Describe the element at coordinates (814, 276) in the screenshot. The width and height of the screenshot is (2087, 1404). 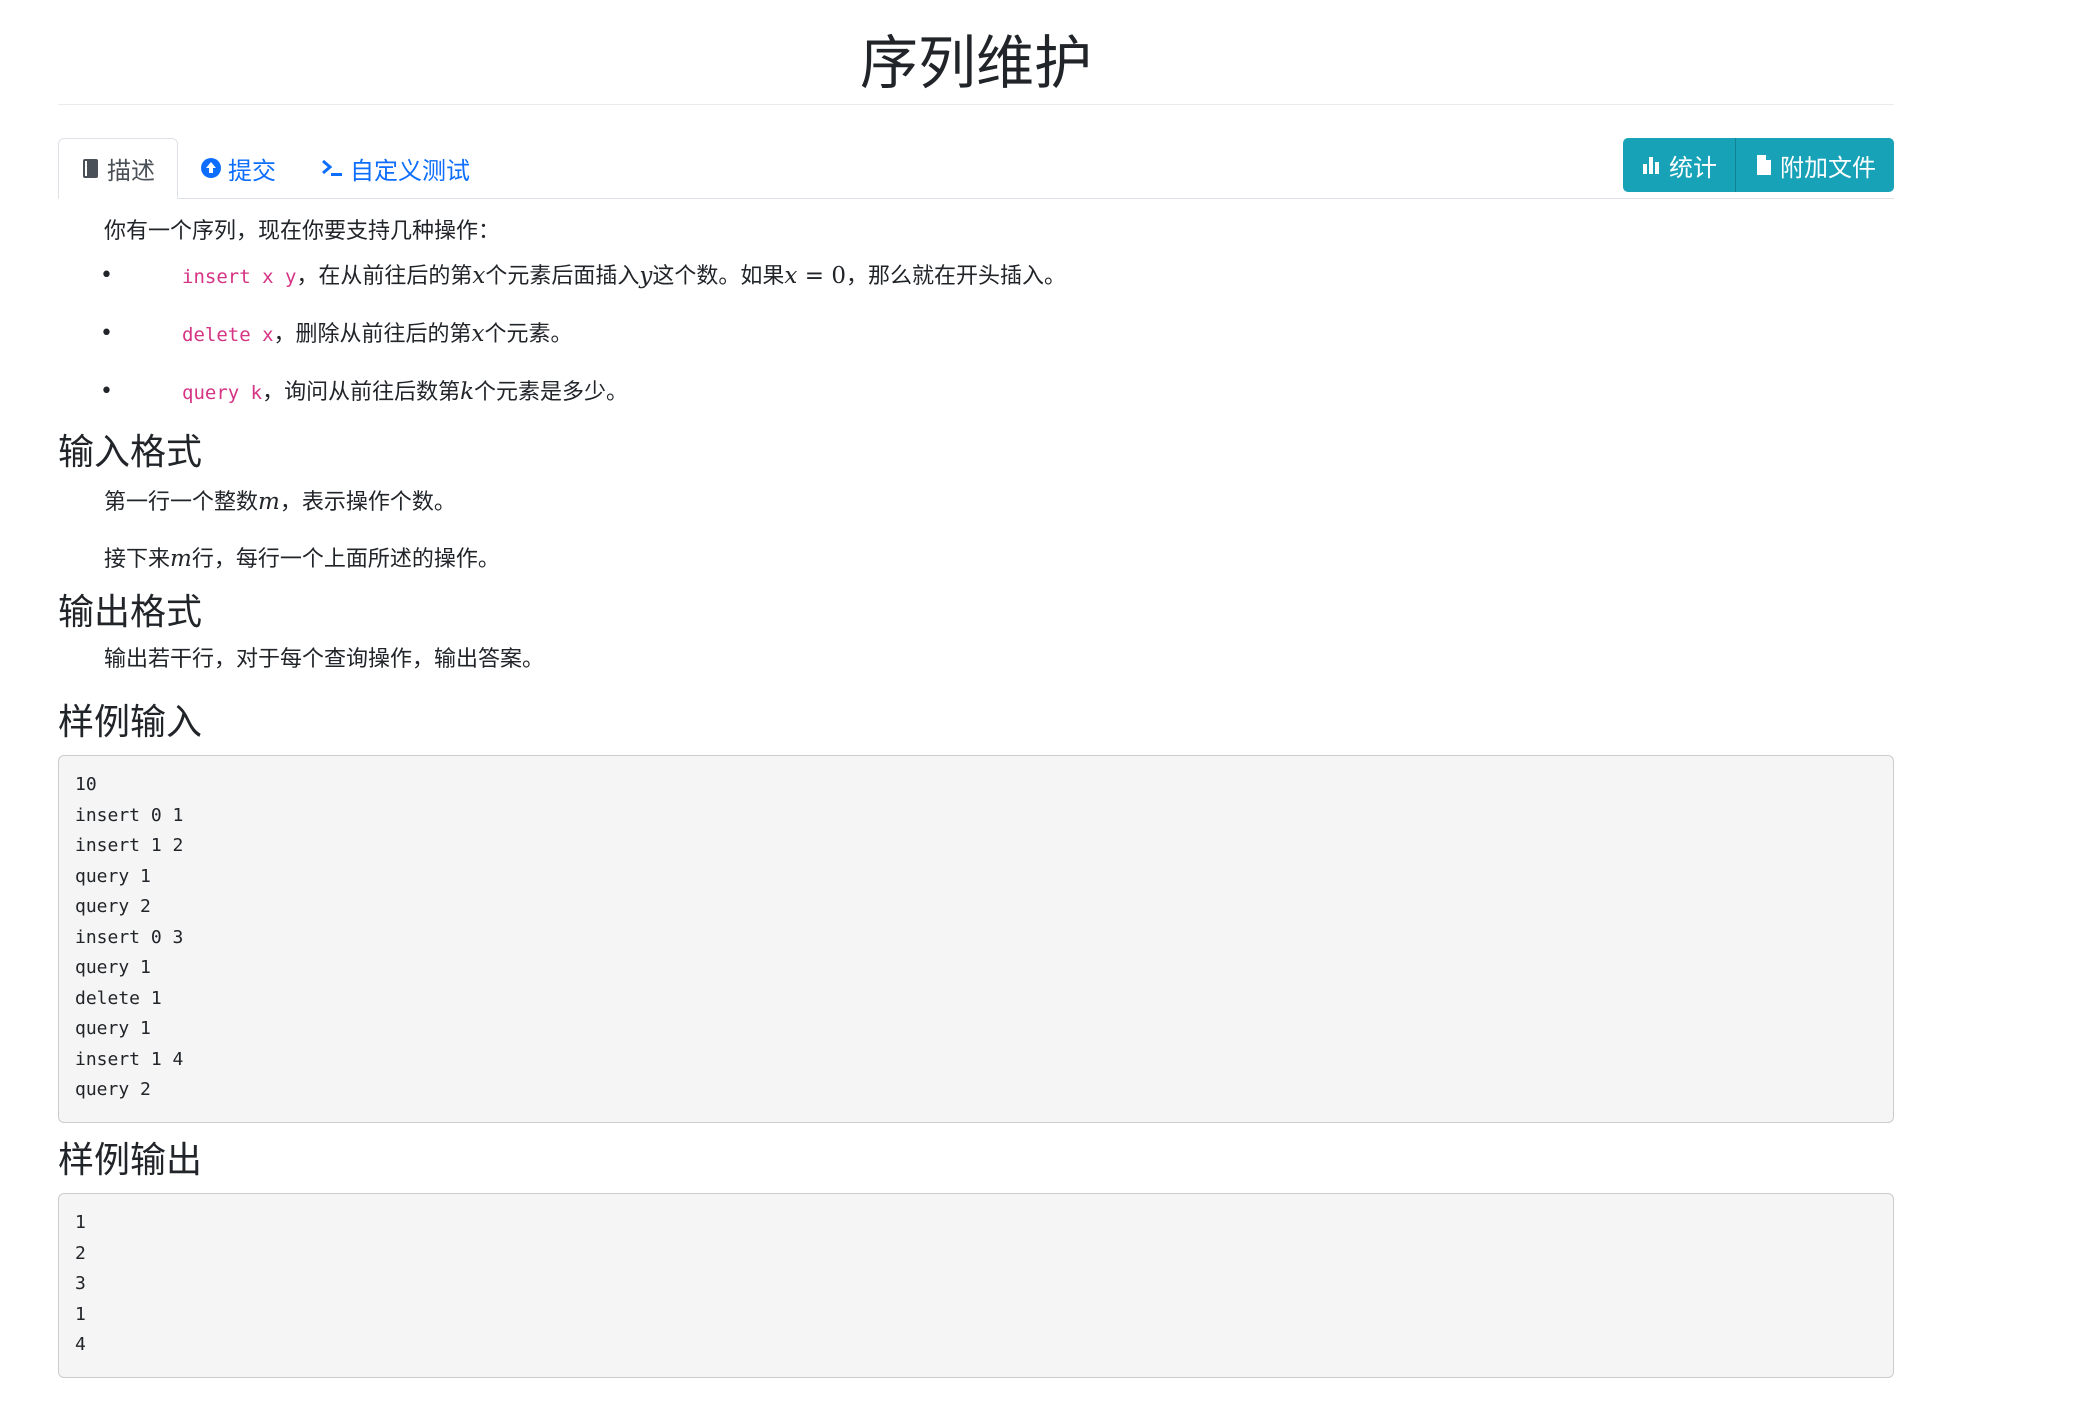
I see `math-op: =` at that location.